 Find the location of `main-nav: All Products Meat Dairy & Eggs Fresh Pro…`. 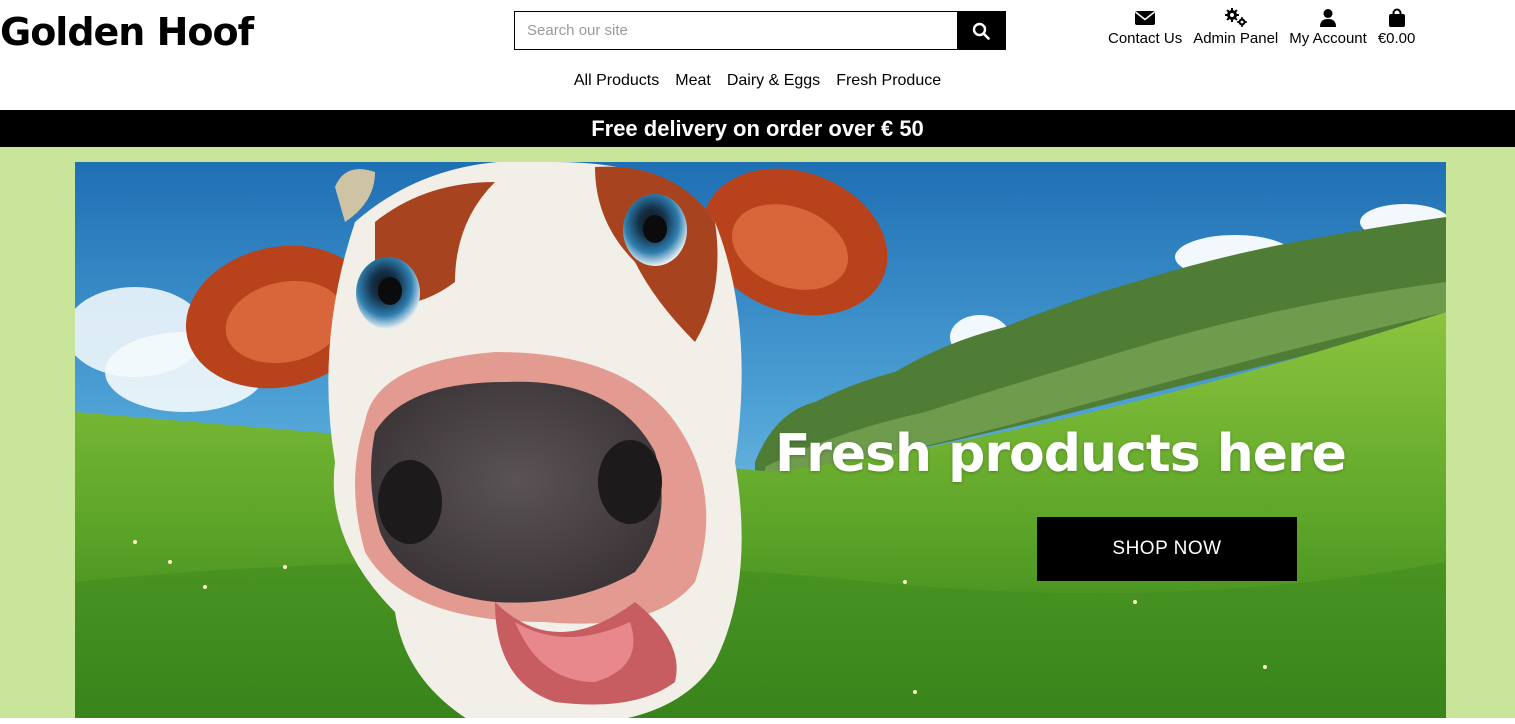

main-nav: All Products Meat Dairy & Eggs Fresh Pro… is located at coordinates (757, 81).